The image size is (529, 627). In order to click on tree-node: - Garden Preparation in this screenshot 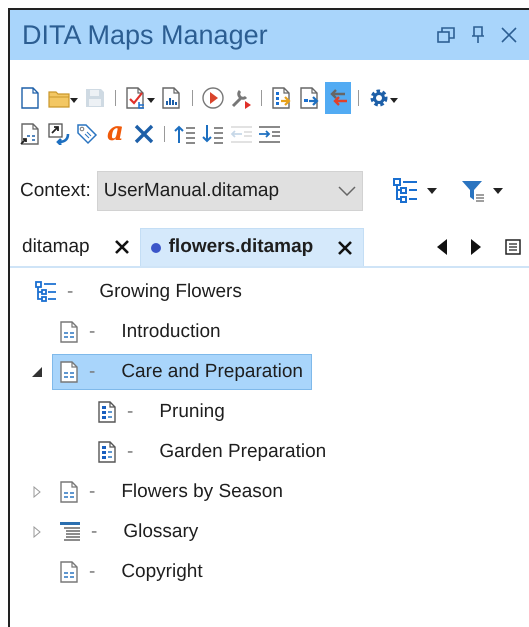, I will do `click(213, 452)`.